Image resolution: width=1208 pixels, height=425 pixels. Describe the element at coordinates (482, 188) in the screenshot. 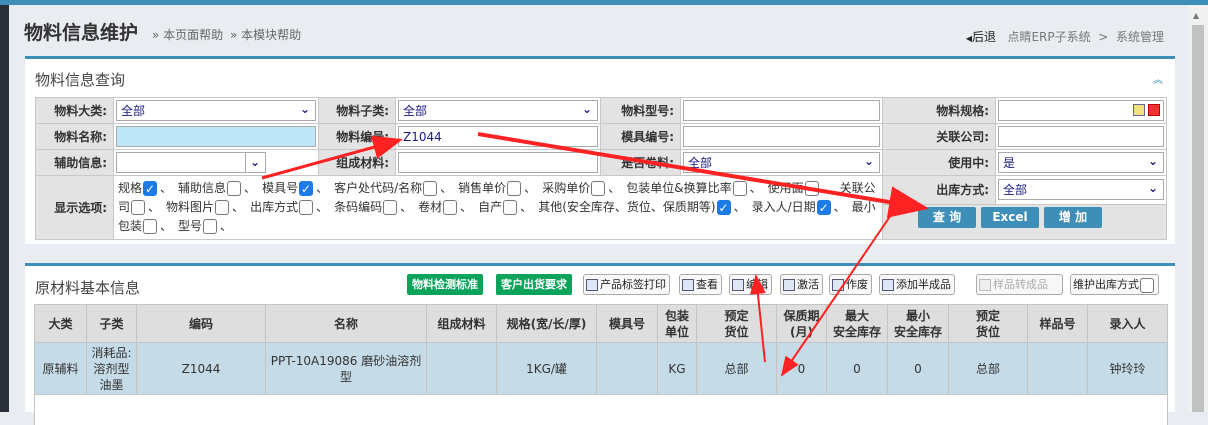

I see `option-label: 销售单价` at that location.